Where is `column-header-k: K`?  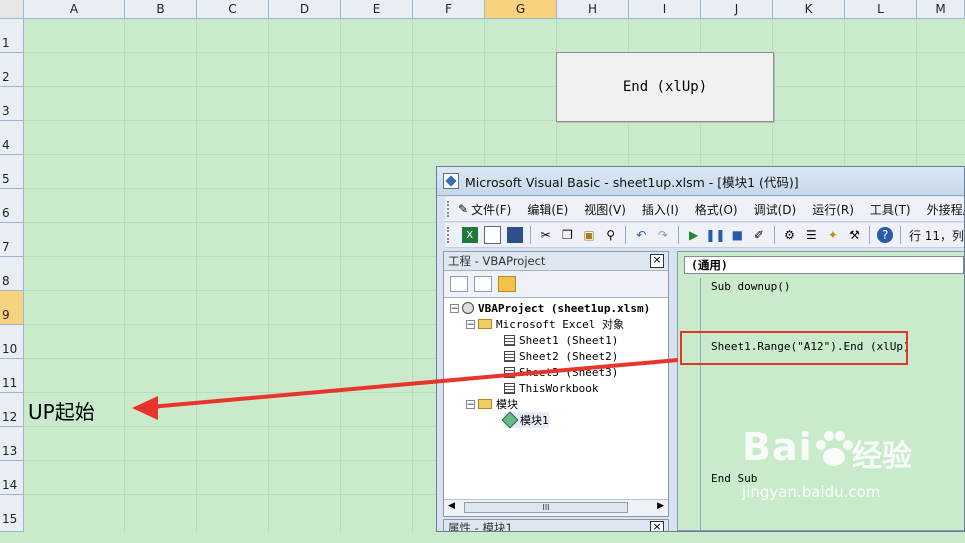
column-header-k: K is located at coordinates (809, 9).